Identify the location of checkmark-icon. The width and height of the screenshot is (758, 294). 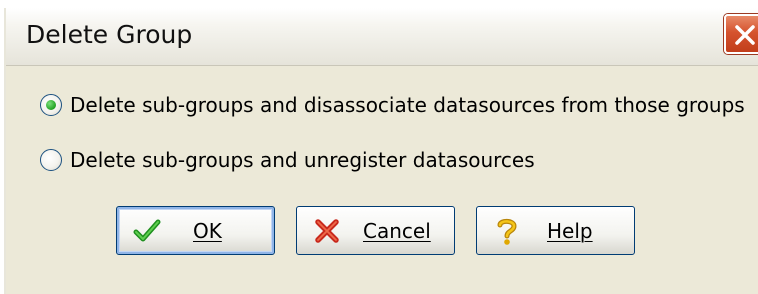
(147, 230).